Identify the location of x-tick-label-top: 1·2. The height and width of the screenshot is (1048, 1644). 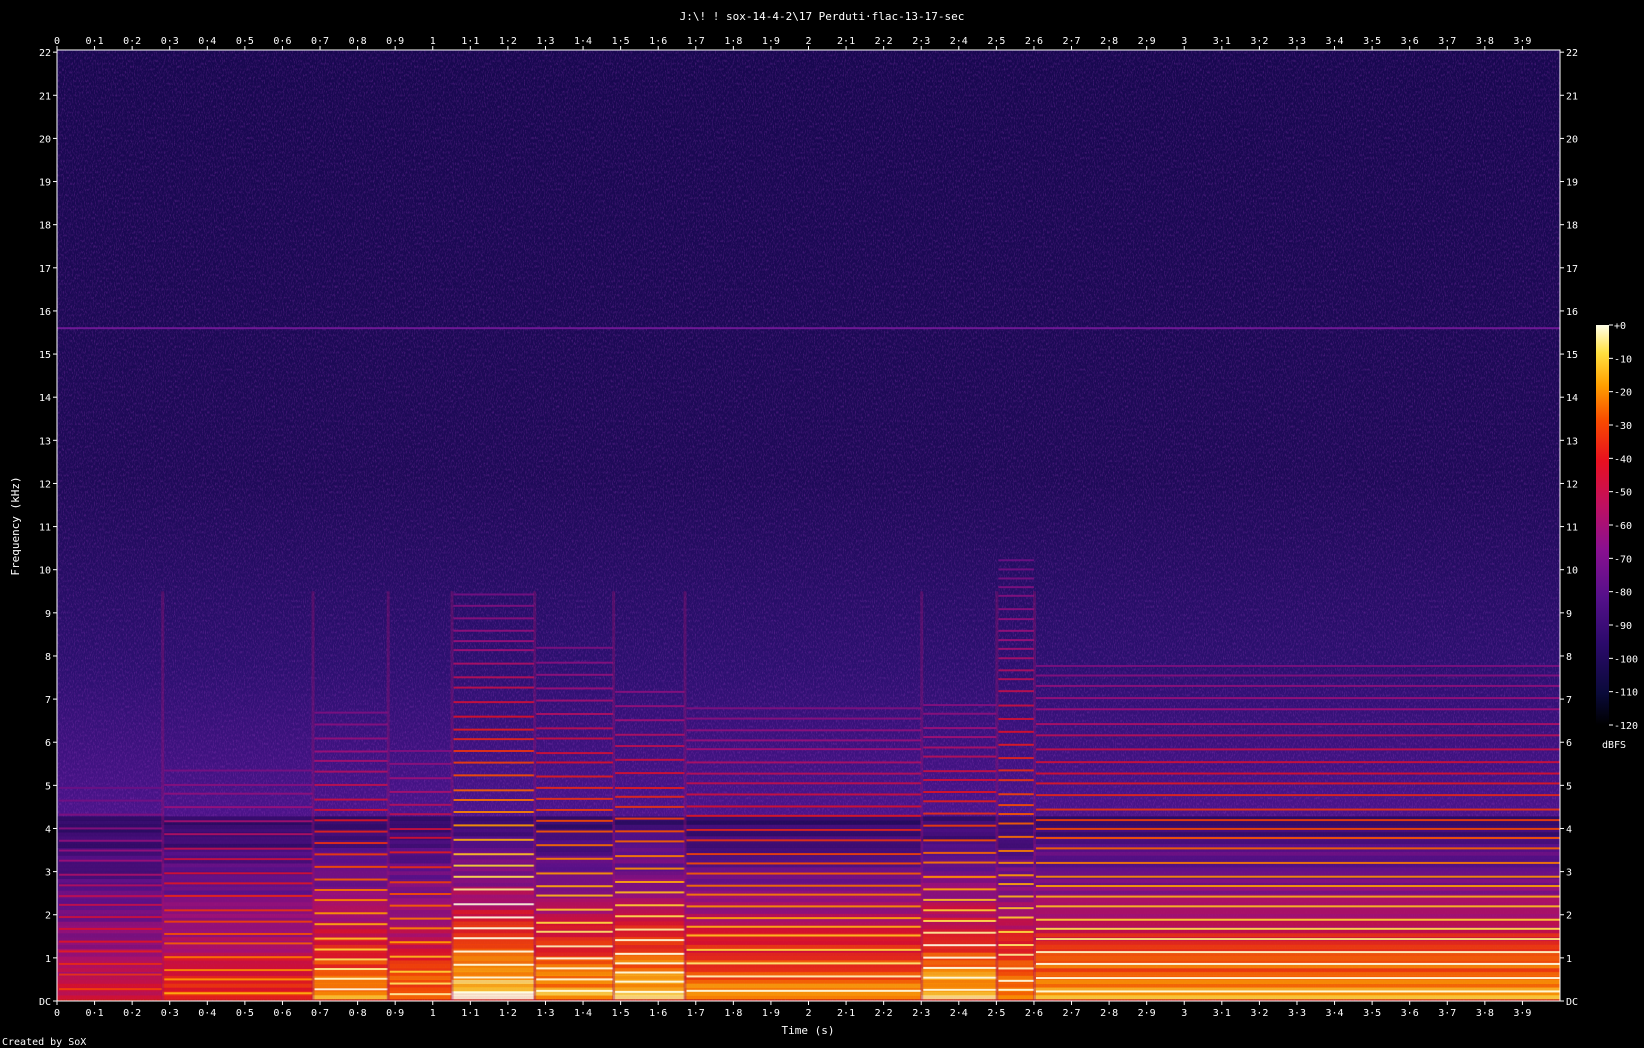
(508, 41).